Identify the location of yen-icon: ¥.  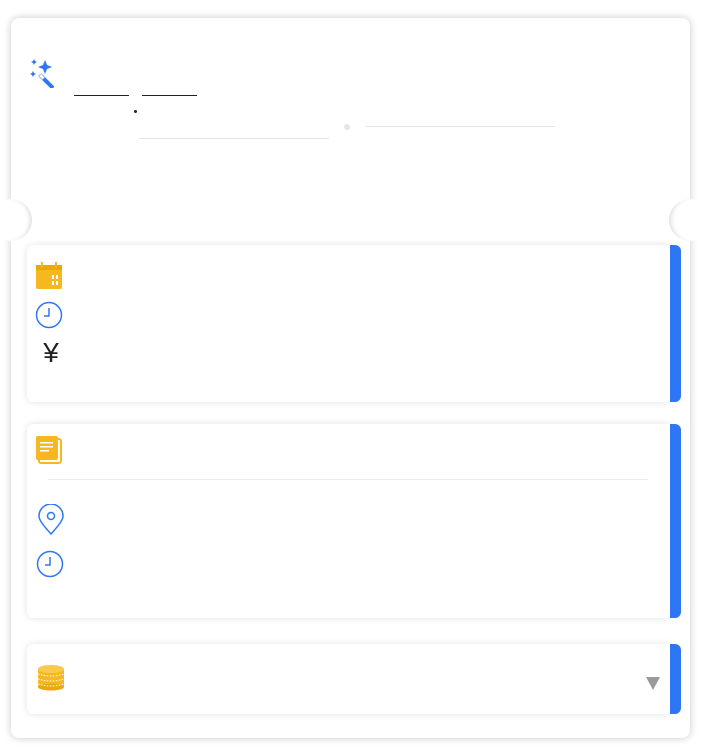
(51, 352).